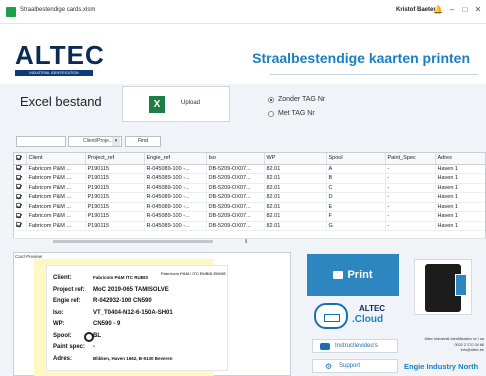  I want to click on column-header: Project_ref, so click(115, 159).